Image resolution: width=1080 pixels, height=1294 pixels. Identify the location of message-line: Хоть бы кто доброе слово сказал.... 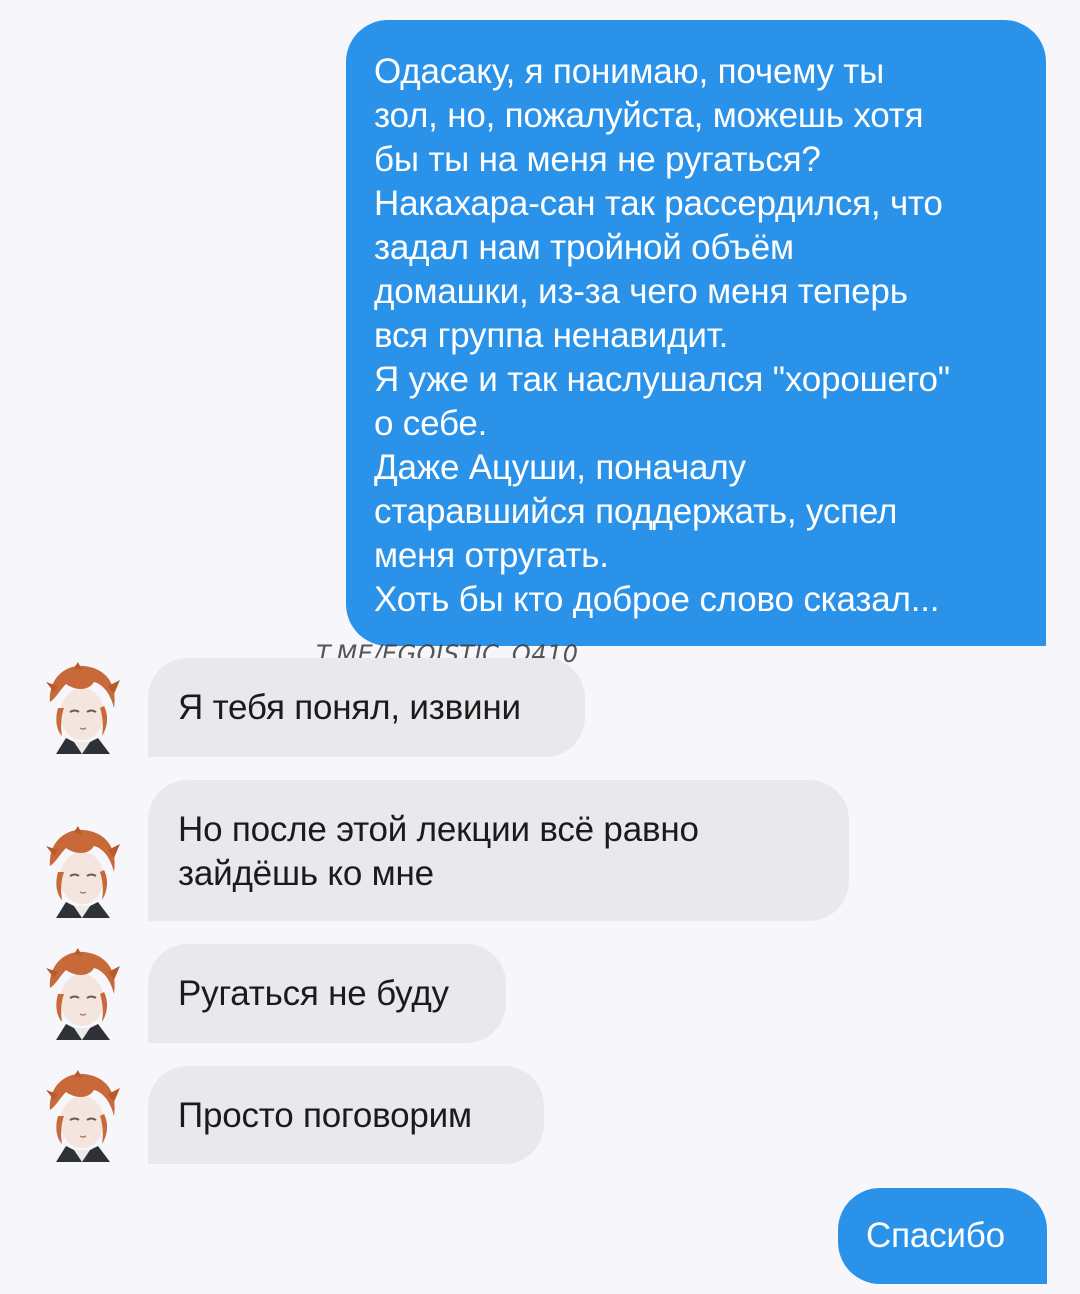
(657, 599).